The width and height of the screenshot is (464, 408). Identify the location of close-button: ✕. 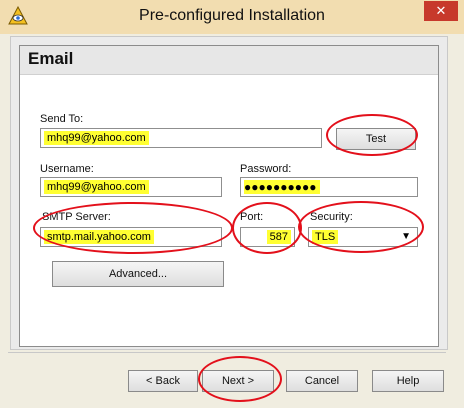
(441, 11).